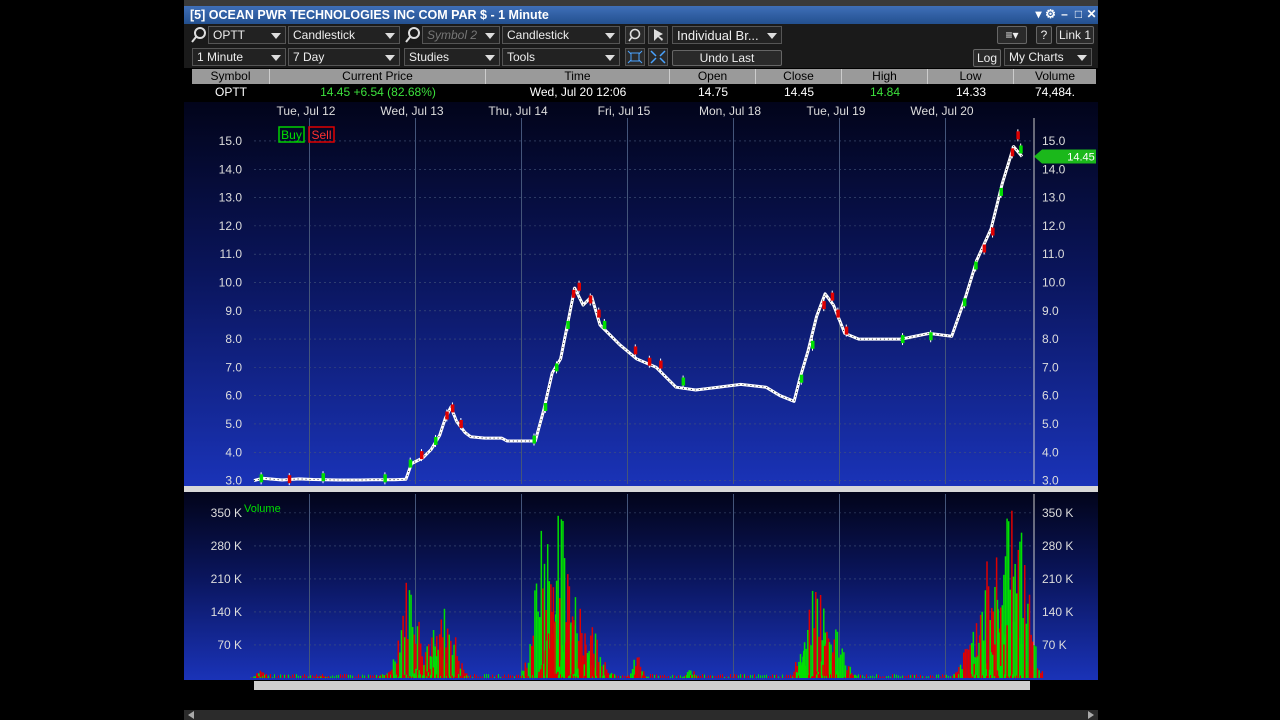 The height and width of the screenshot is (720, 1280). I want to click on vol-tick-label-right: 210 K, so click(1057, 579).